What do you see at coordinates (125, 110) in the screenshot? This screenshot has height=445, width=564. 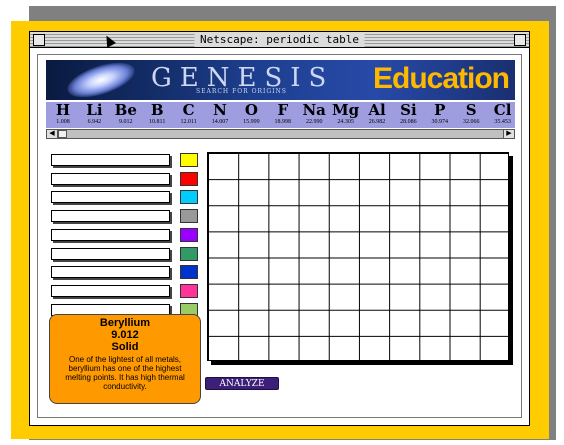 I see `element-symbol: Be` at bounding box center [125, 110].